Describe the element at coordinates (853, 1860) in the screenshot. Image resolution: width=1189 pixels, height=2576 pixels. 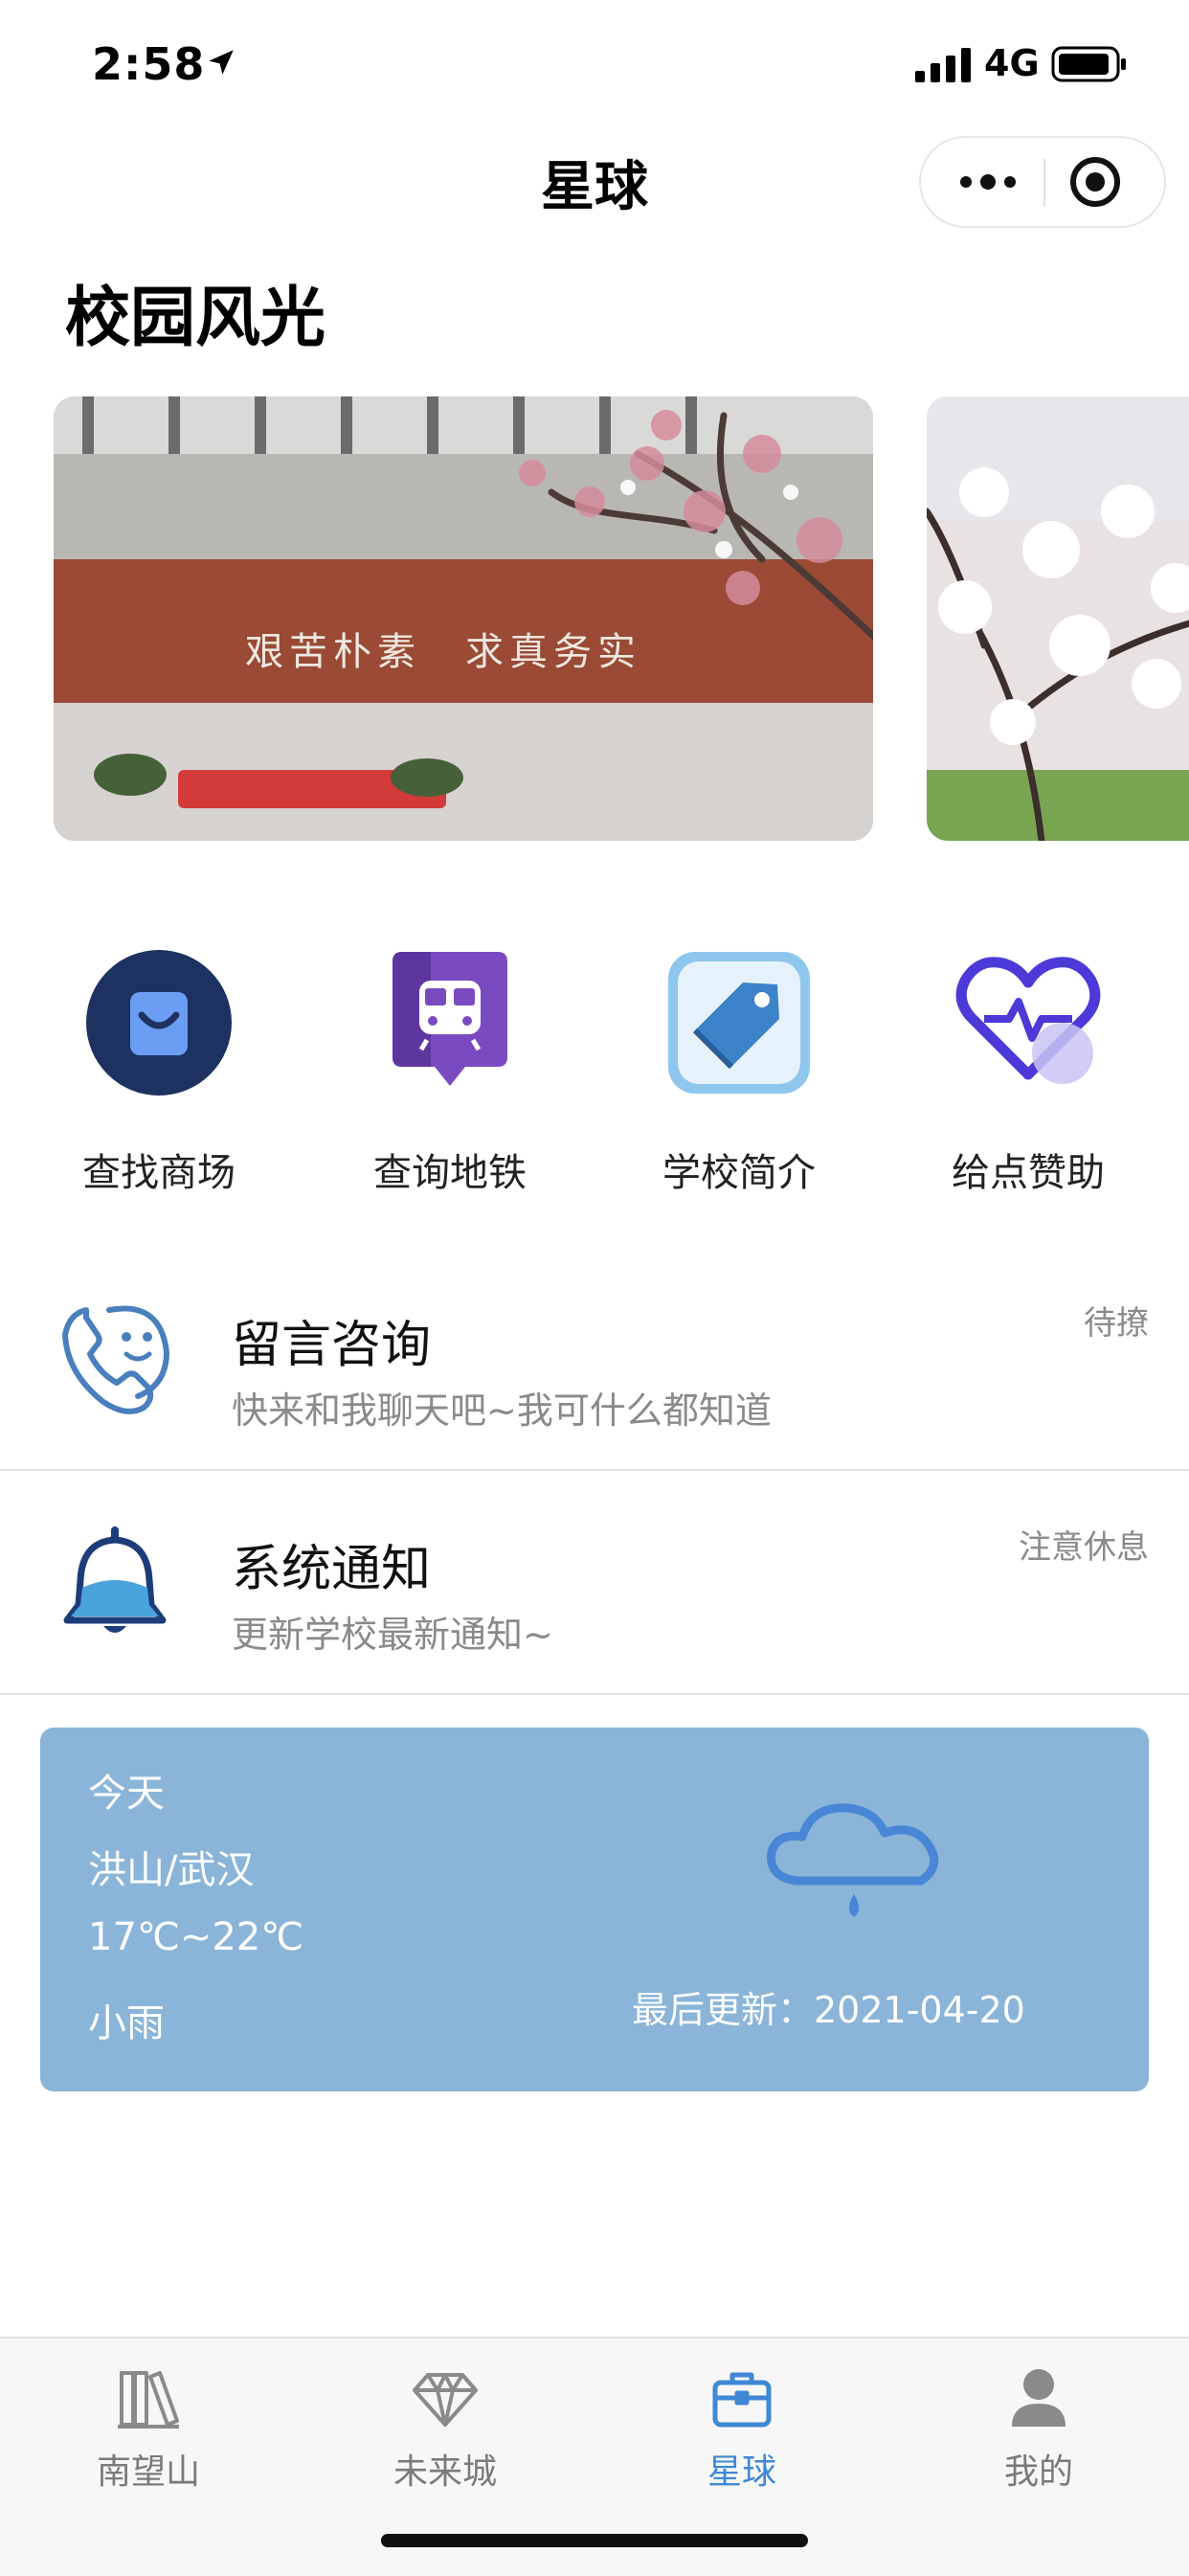
I see `light-rain-icon` at that location.